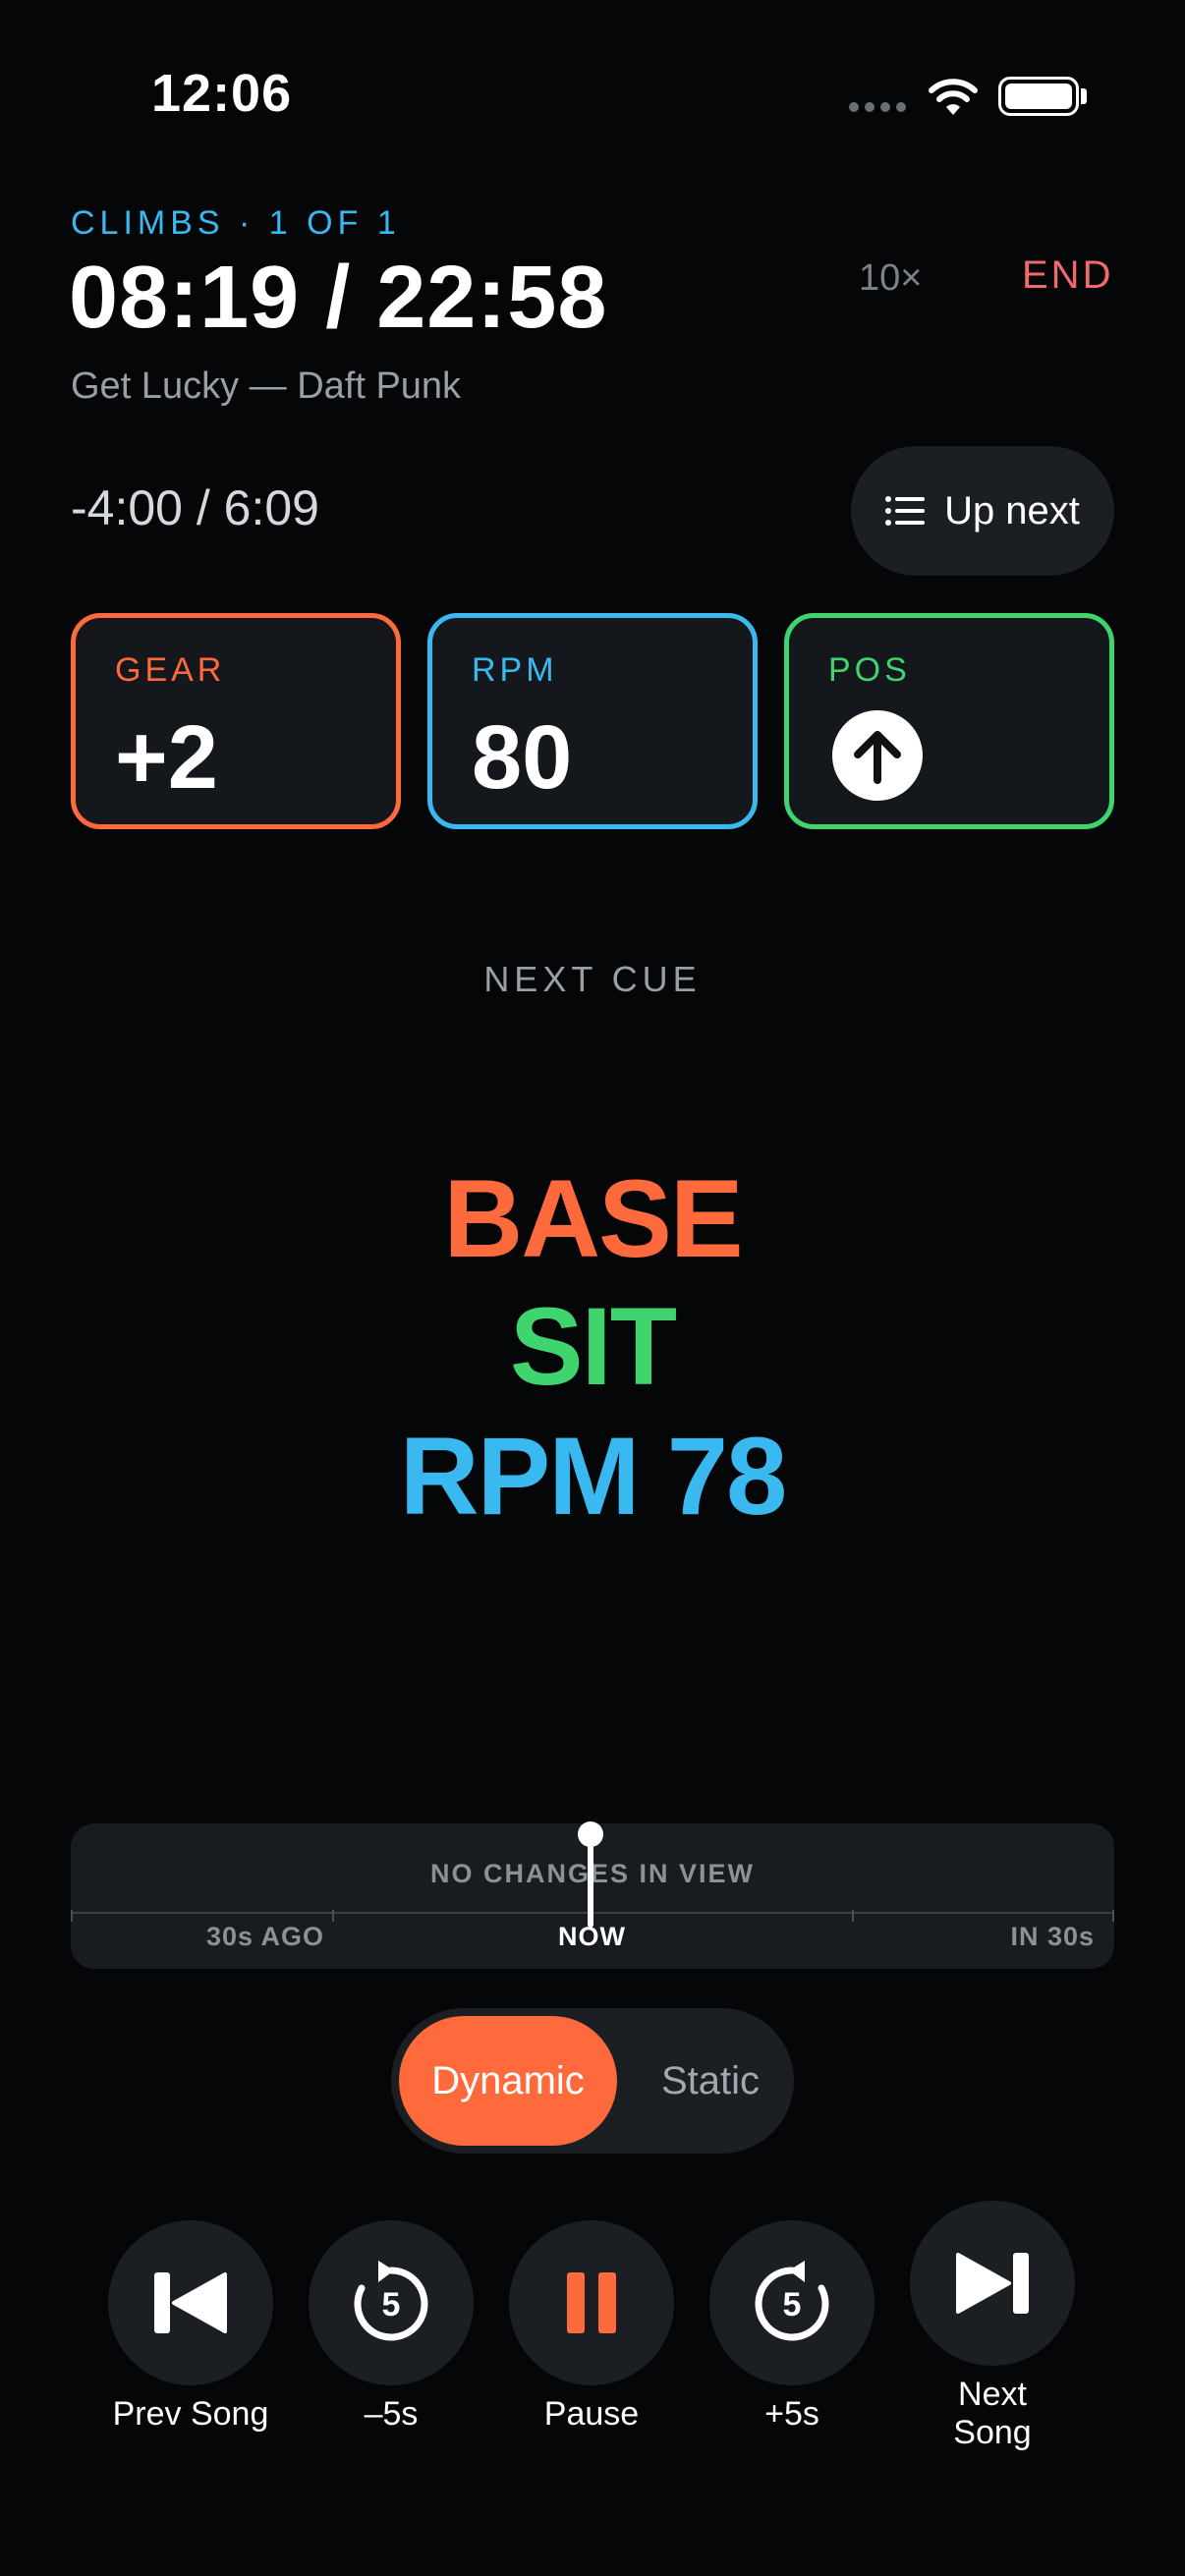 The height and width of the screenshot is (2576, 1185). I want to click on timeline-past-label: 30s AGO, so click(265, 1936).